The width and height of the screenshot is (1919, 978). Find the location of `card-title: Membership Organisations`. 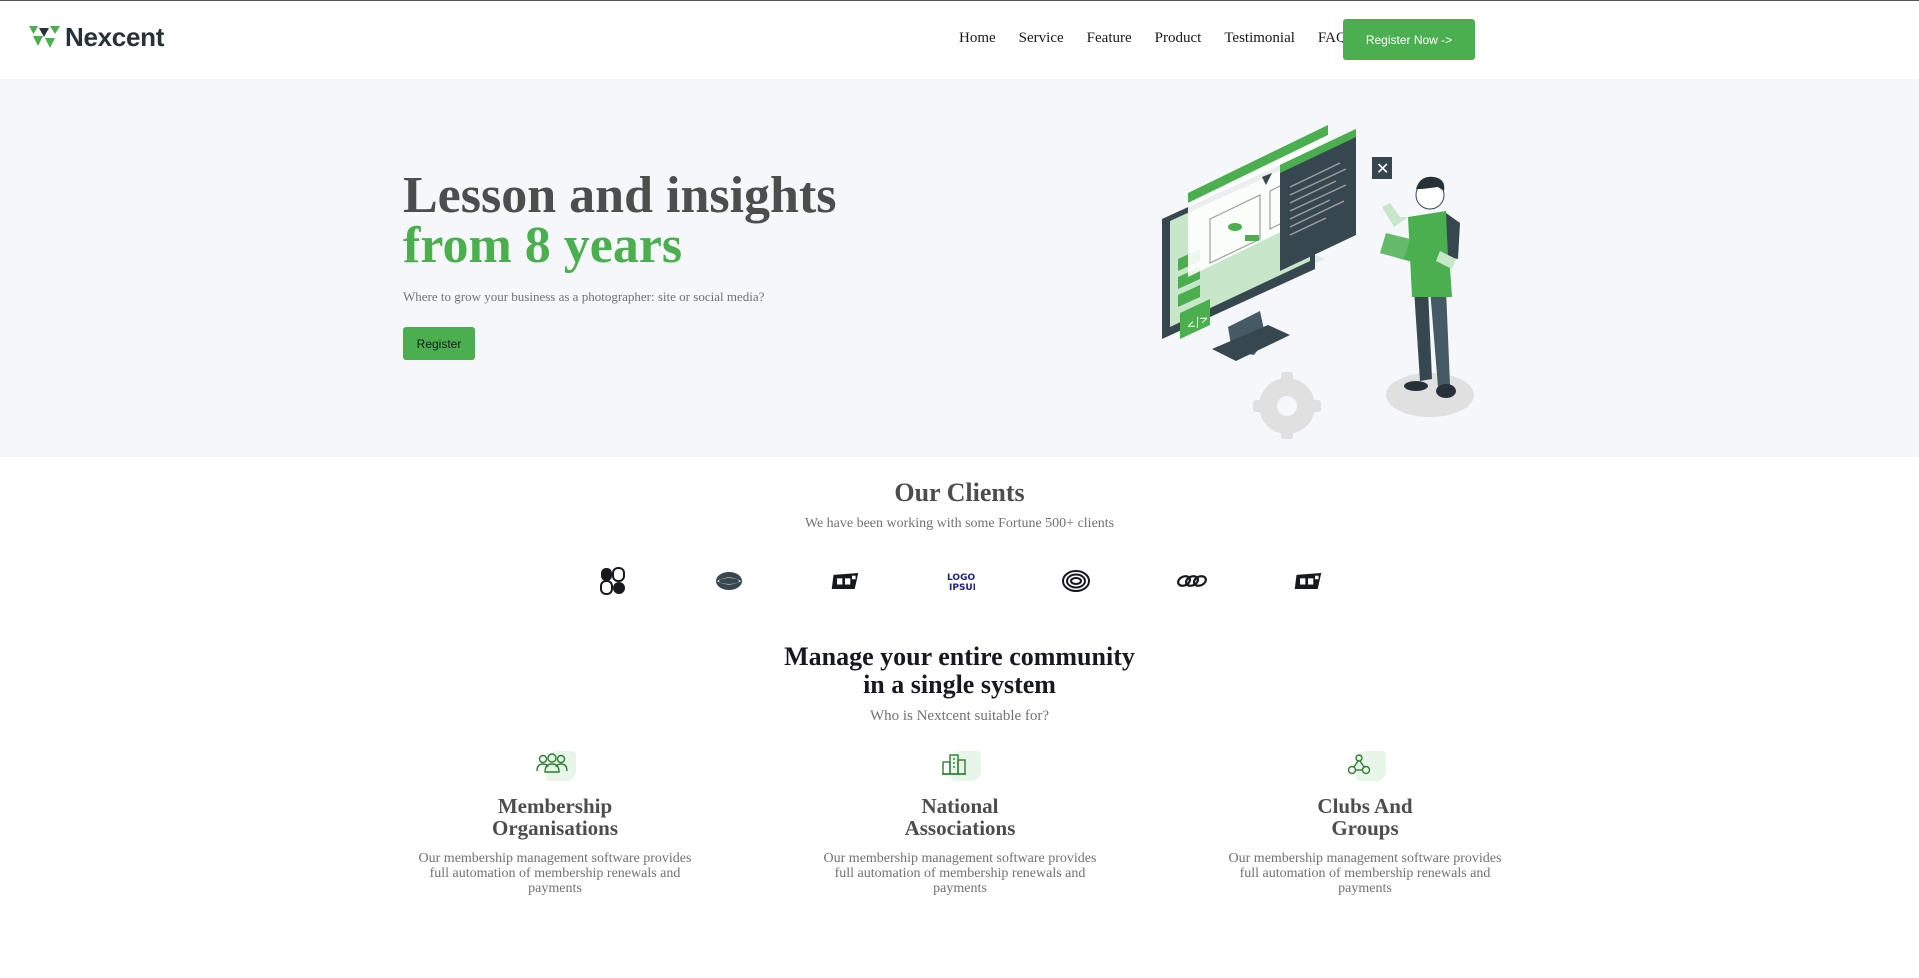

card-title: Membership Organisations is located at coordinates (555, 817).